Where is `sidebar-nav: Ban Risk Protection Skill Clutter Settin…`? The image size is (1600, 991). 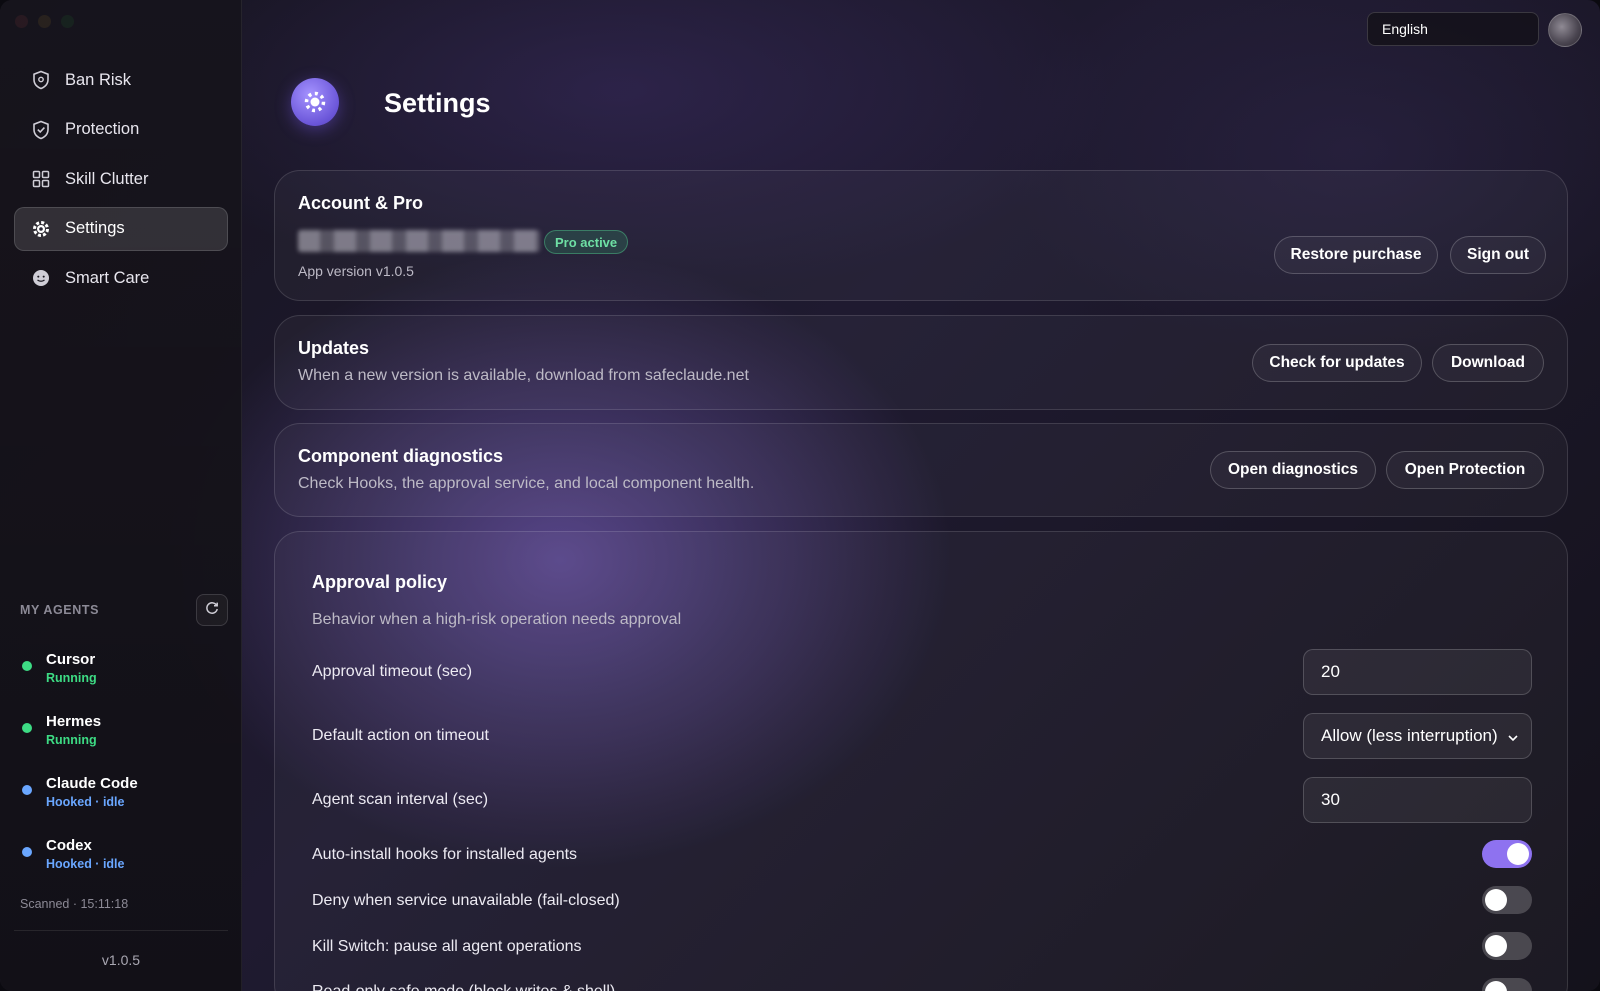
sidebar-nav: Ban Risk Protection Skill Clutter Settin… is located at coordinates (121, 182).